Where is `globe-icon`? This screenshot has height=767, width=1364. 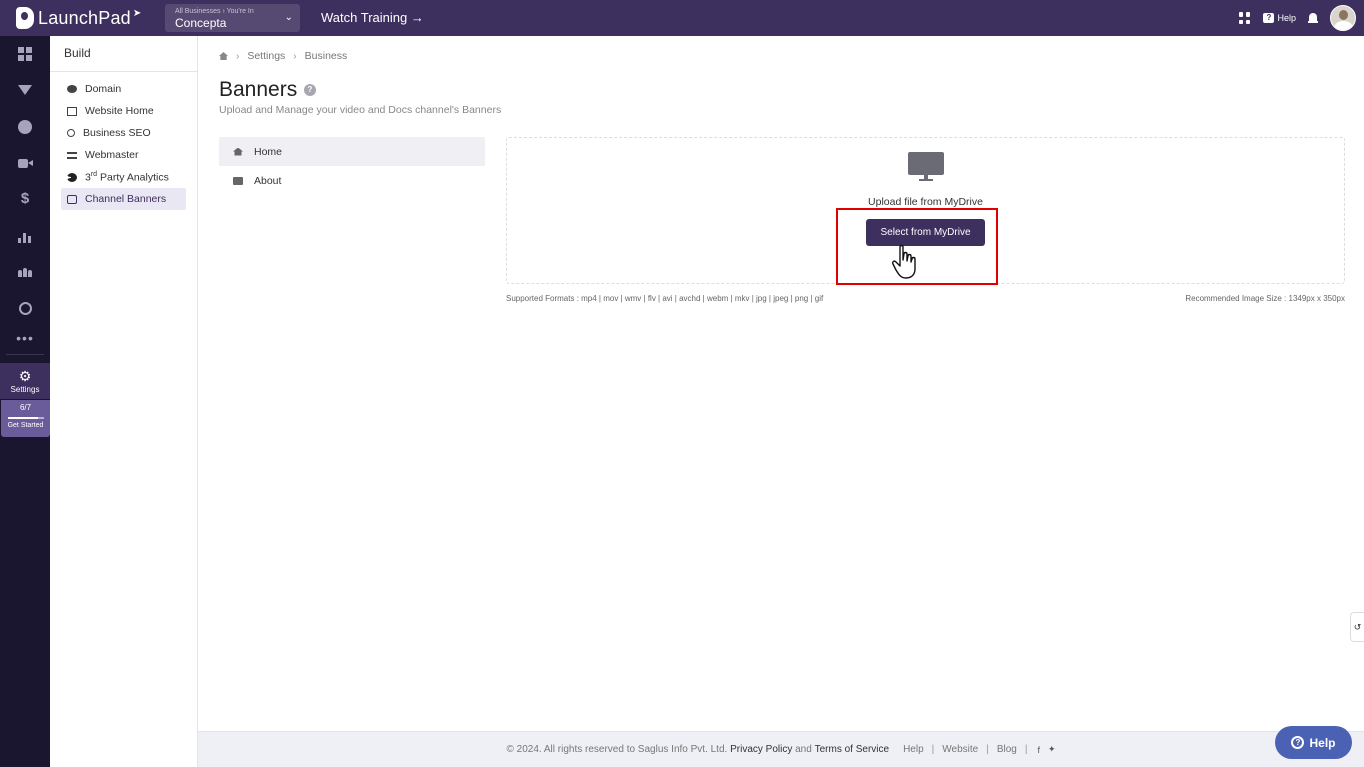
globe-icon is located at coordinates (25, 127).